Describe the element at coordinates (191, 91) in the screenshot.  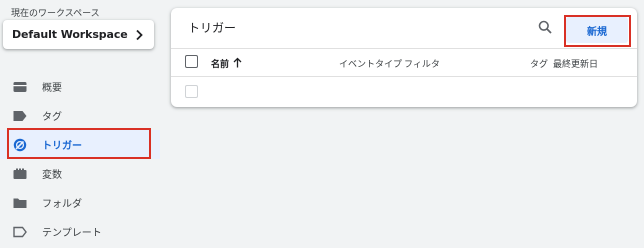
I see `row-checkbox` at that location.